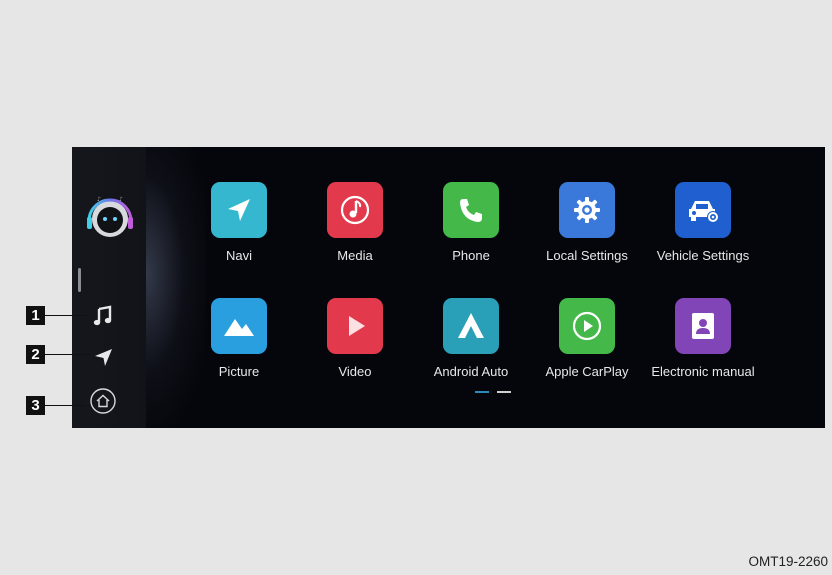 The width and height of the screenshot is (832, 575). I want to click on app-apple-carplay: Apple CarPlay, so click(587, 338).